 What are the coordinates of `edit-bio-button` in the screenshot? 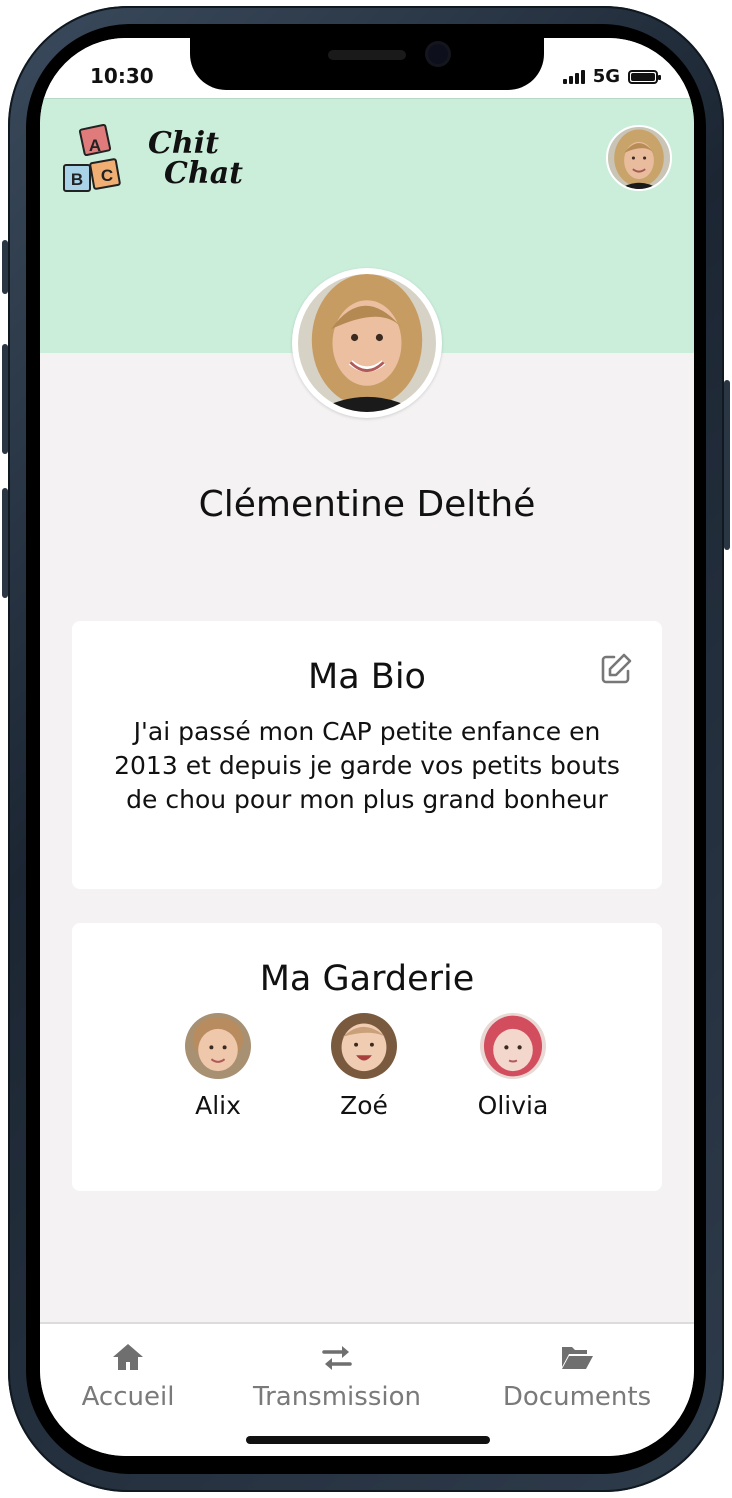 It's located at (616, 669).